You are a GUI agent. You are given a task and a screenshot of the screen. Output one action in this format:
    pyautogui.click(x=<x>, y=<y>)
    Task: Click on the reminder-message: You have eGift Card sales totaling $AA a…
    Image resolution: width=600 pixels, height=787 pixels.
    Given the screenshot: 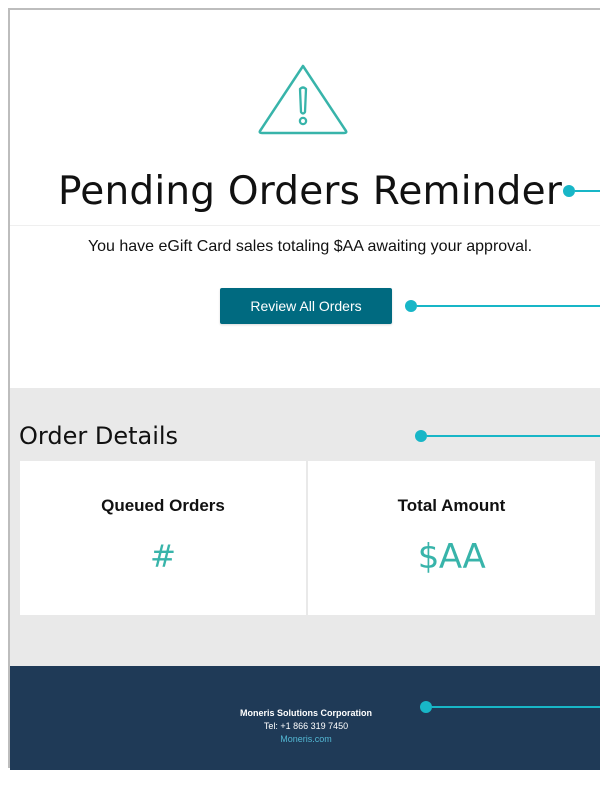 What is the action you would take?
    pyautogui.click(x=310, y=246)
    